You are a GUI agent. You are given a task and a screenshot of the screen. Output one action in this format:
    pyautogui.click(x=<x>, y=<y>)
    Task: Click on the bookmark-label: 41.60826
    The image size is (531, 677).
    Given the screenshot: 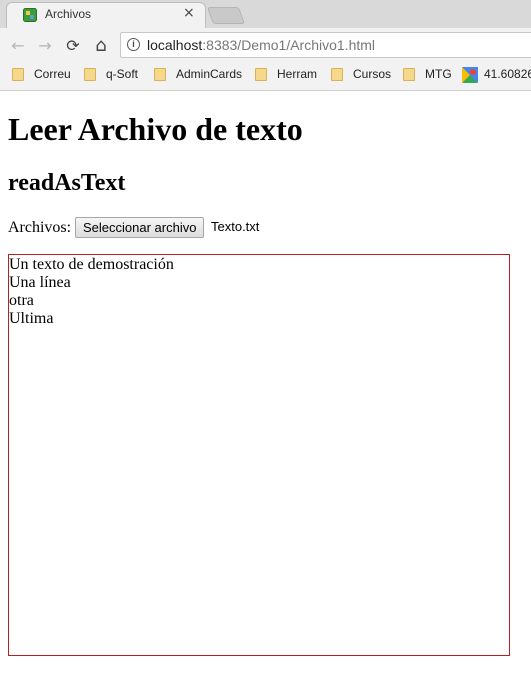 What is the action you would take?
    pyautogui.click(x=507, y=74)
    